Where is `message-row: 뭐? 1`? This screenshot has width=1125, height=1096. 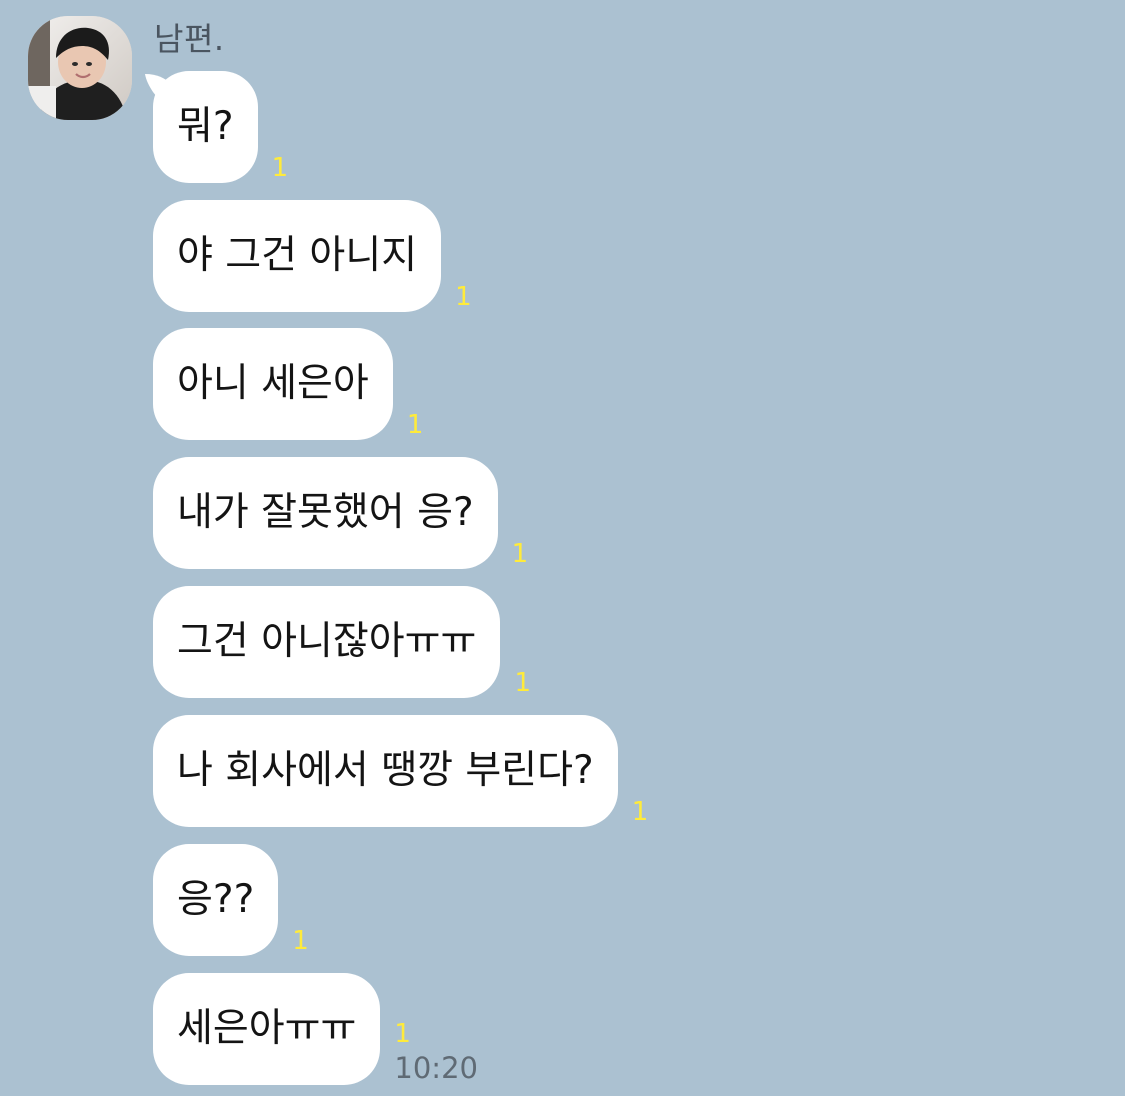 message-row: 뭐? 1 is located at coordinates (220, 127).